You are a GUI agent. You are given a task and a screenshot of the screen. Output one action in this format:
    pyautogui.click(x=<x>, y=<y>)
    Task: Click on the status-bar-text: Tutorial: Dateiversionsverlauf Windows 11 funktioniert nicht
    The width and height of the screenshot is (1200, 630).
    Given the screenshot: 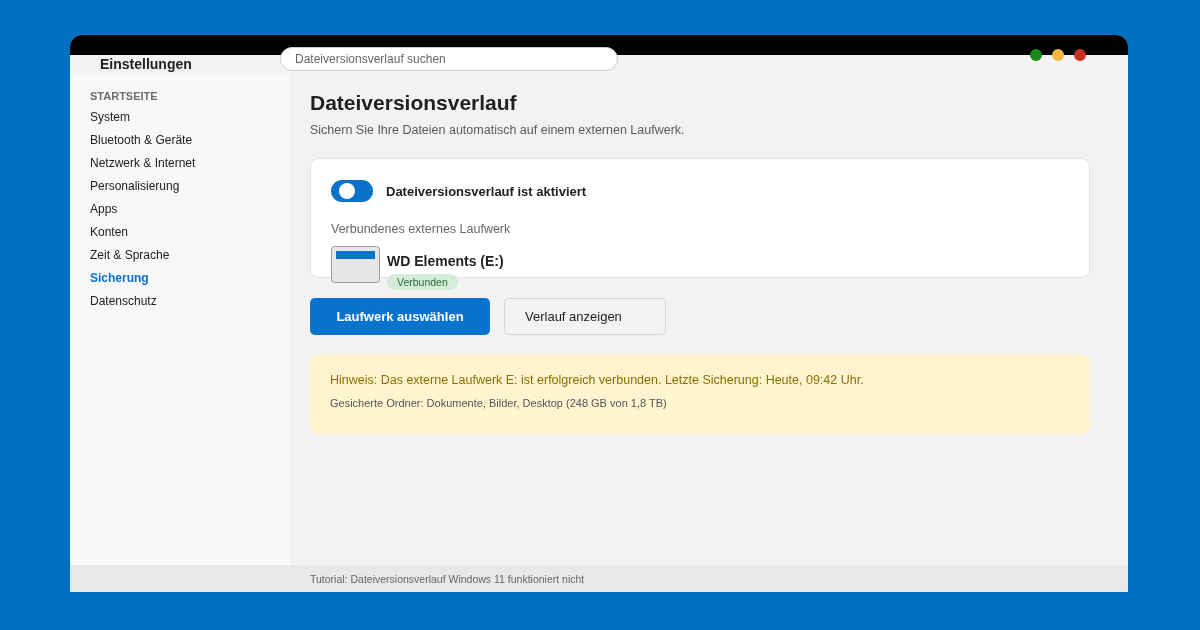 What is the action you would take?
    pyautogui.click(x=447, y=578)
    